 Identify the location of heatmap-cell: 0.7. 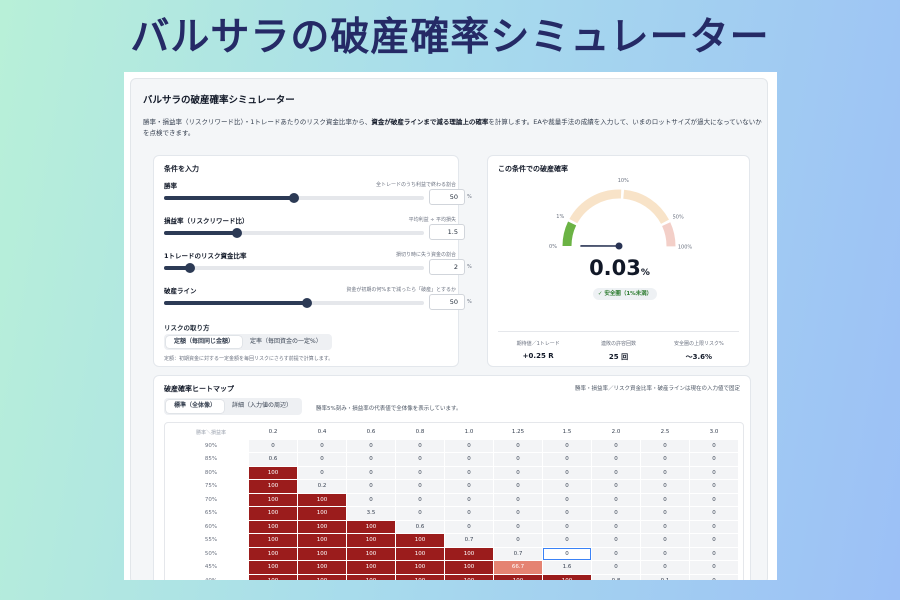
(518, 553).